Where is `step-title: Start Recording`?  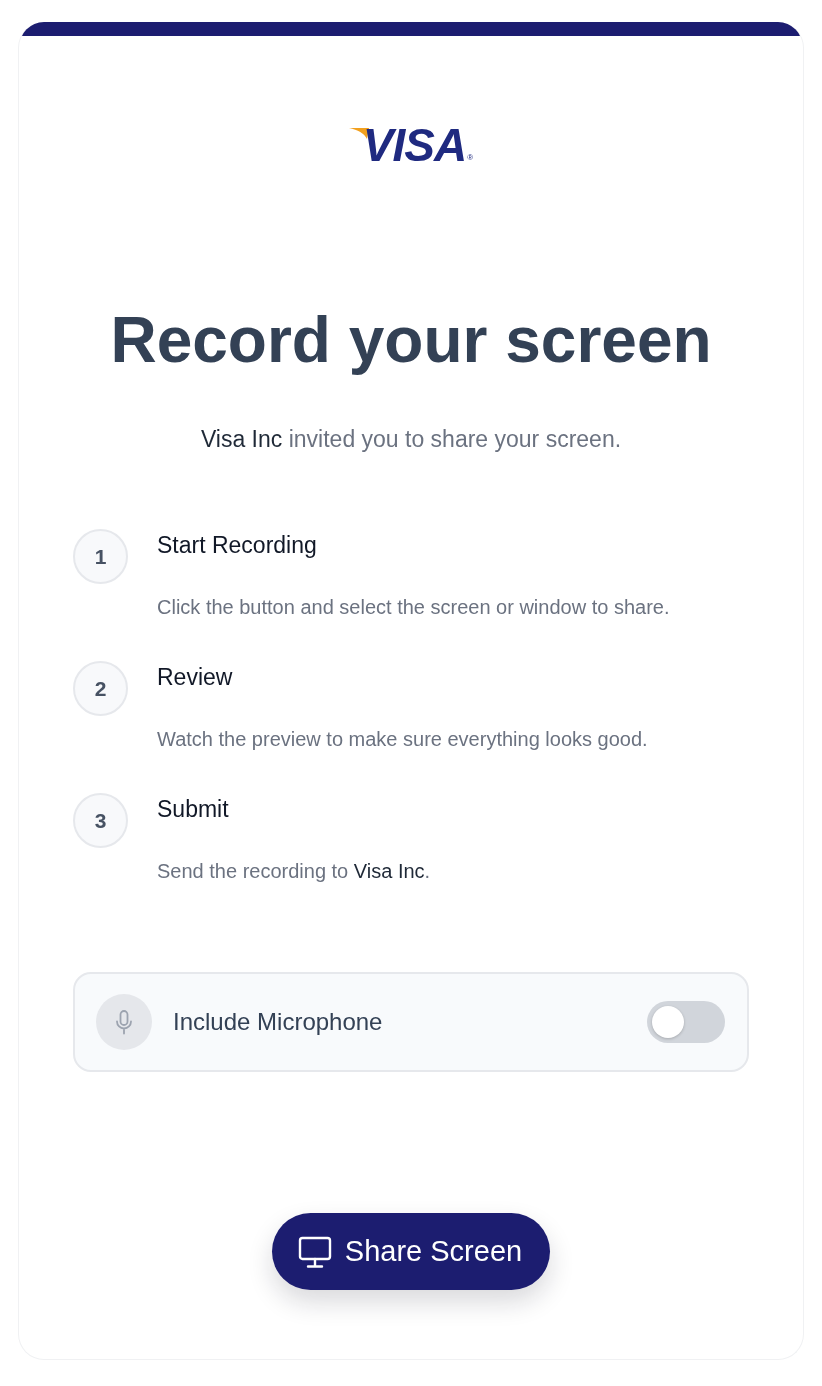 step-title: Start Recording is located at coordinates (237, 545).